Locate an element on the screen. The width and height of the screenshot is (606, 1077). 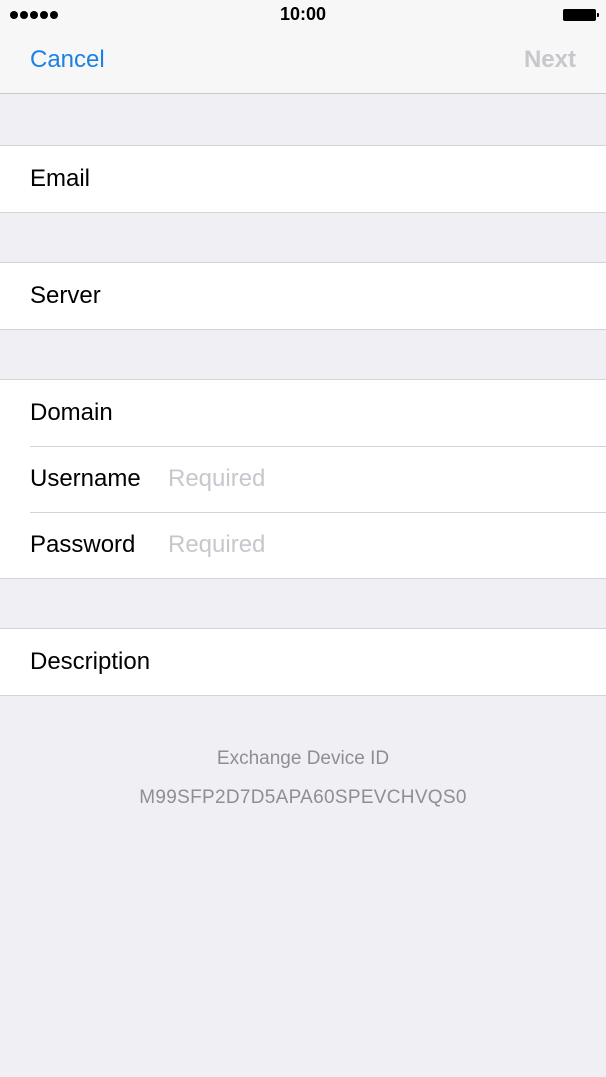
username-field is located at coordinates (377, 479).